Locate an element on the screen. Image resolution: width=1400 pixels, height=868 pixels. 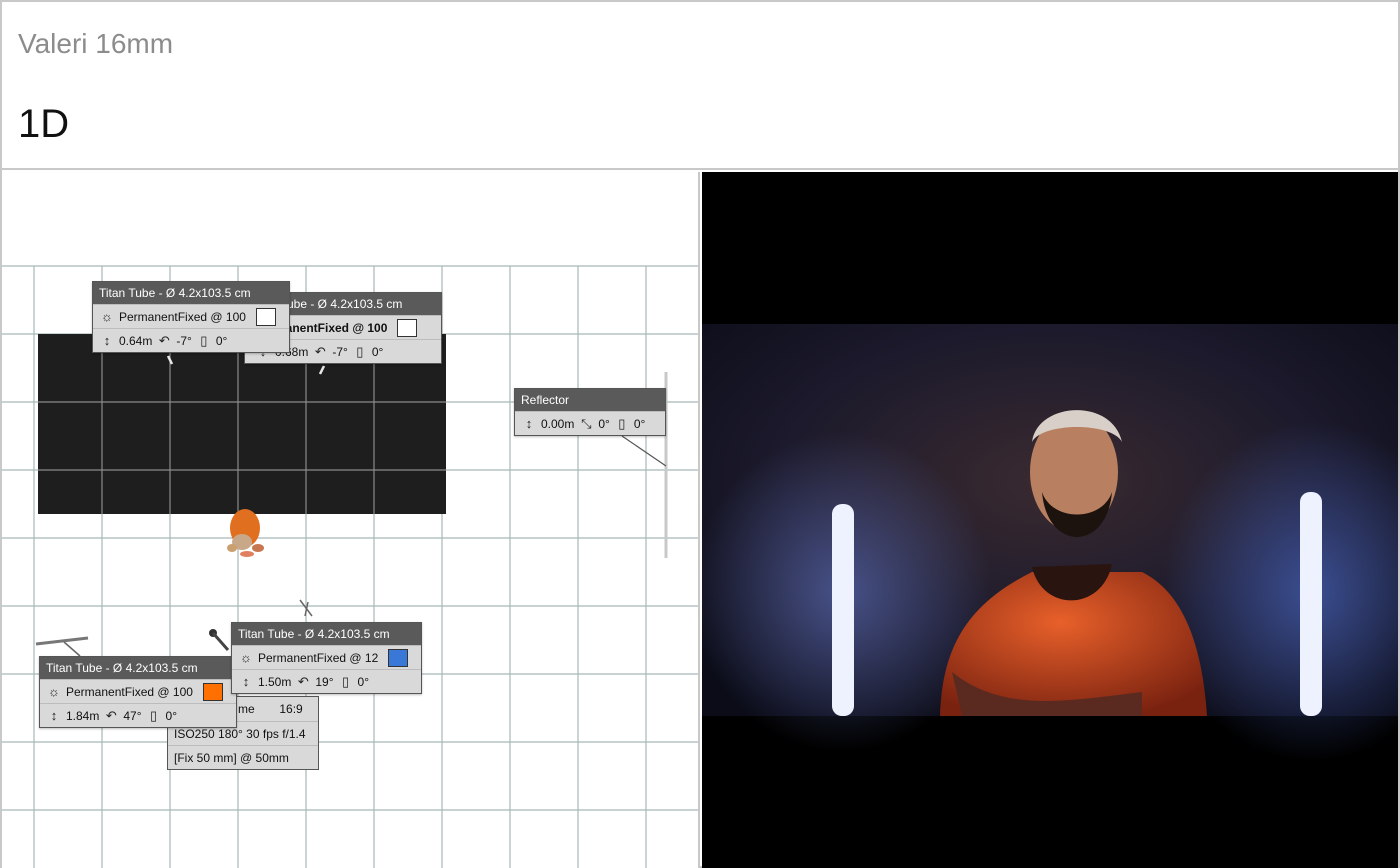
tube-light-right is located at coordinates (1311, 604).